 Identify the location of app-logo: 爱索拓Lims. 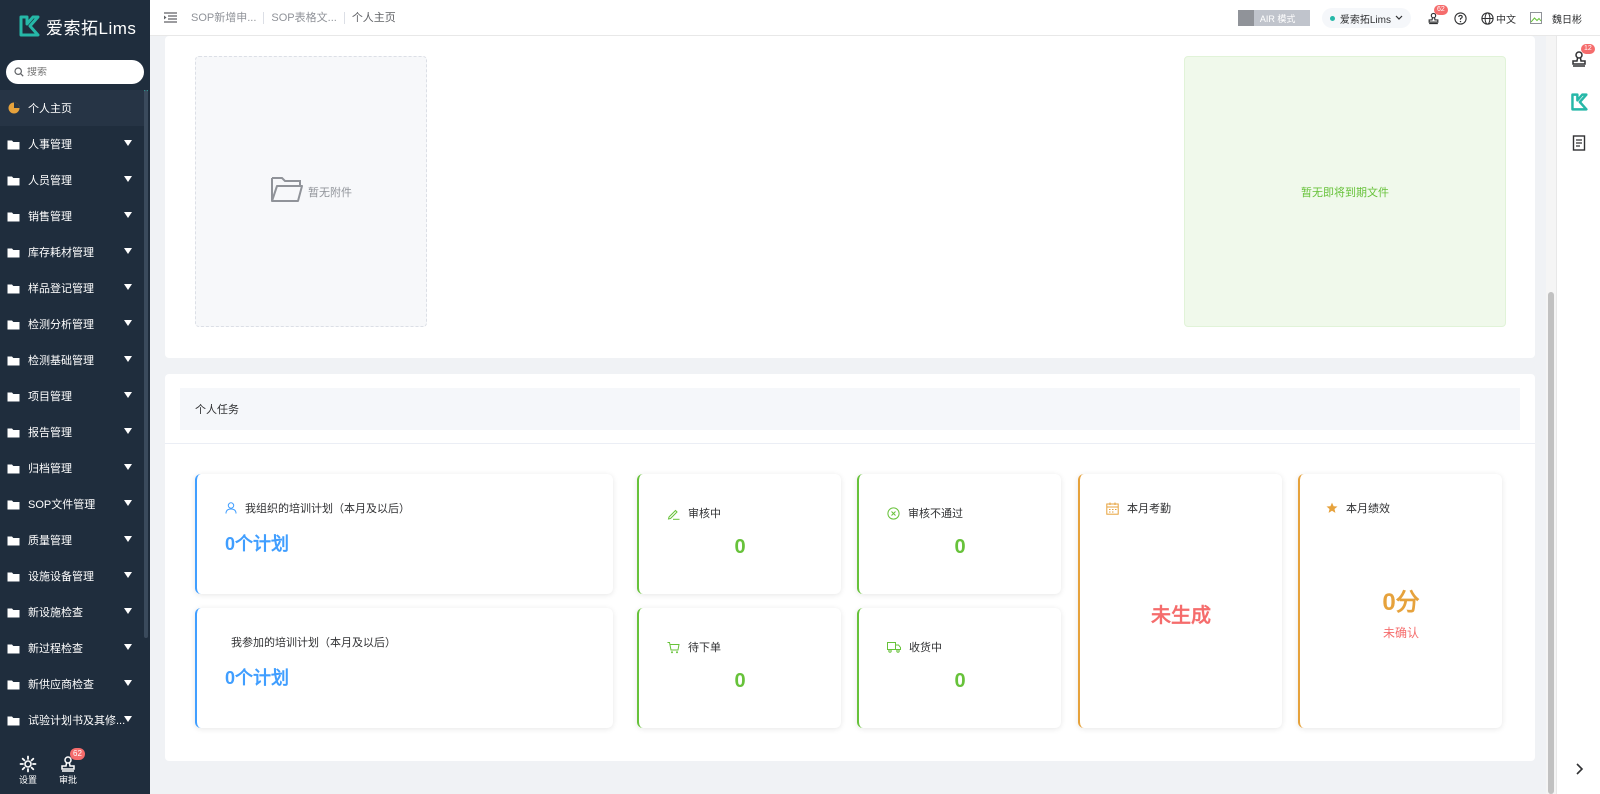
(75, 26).